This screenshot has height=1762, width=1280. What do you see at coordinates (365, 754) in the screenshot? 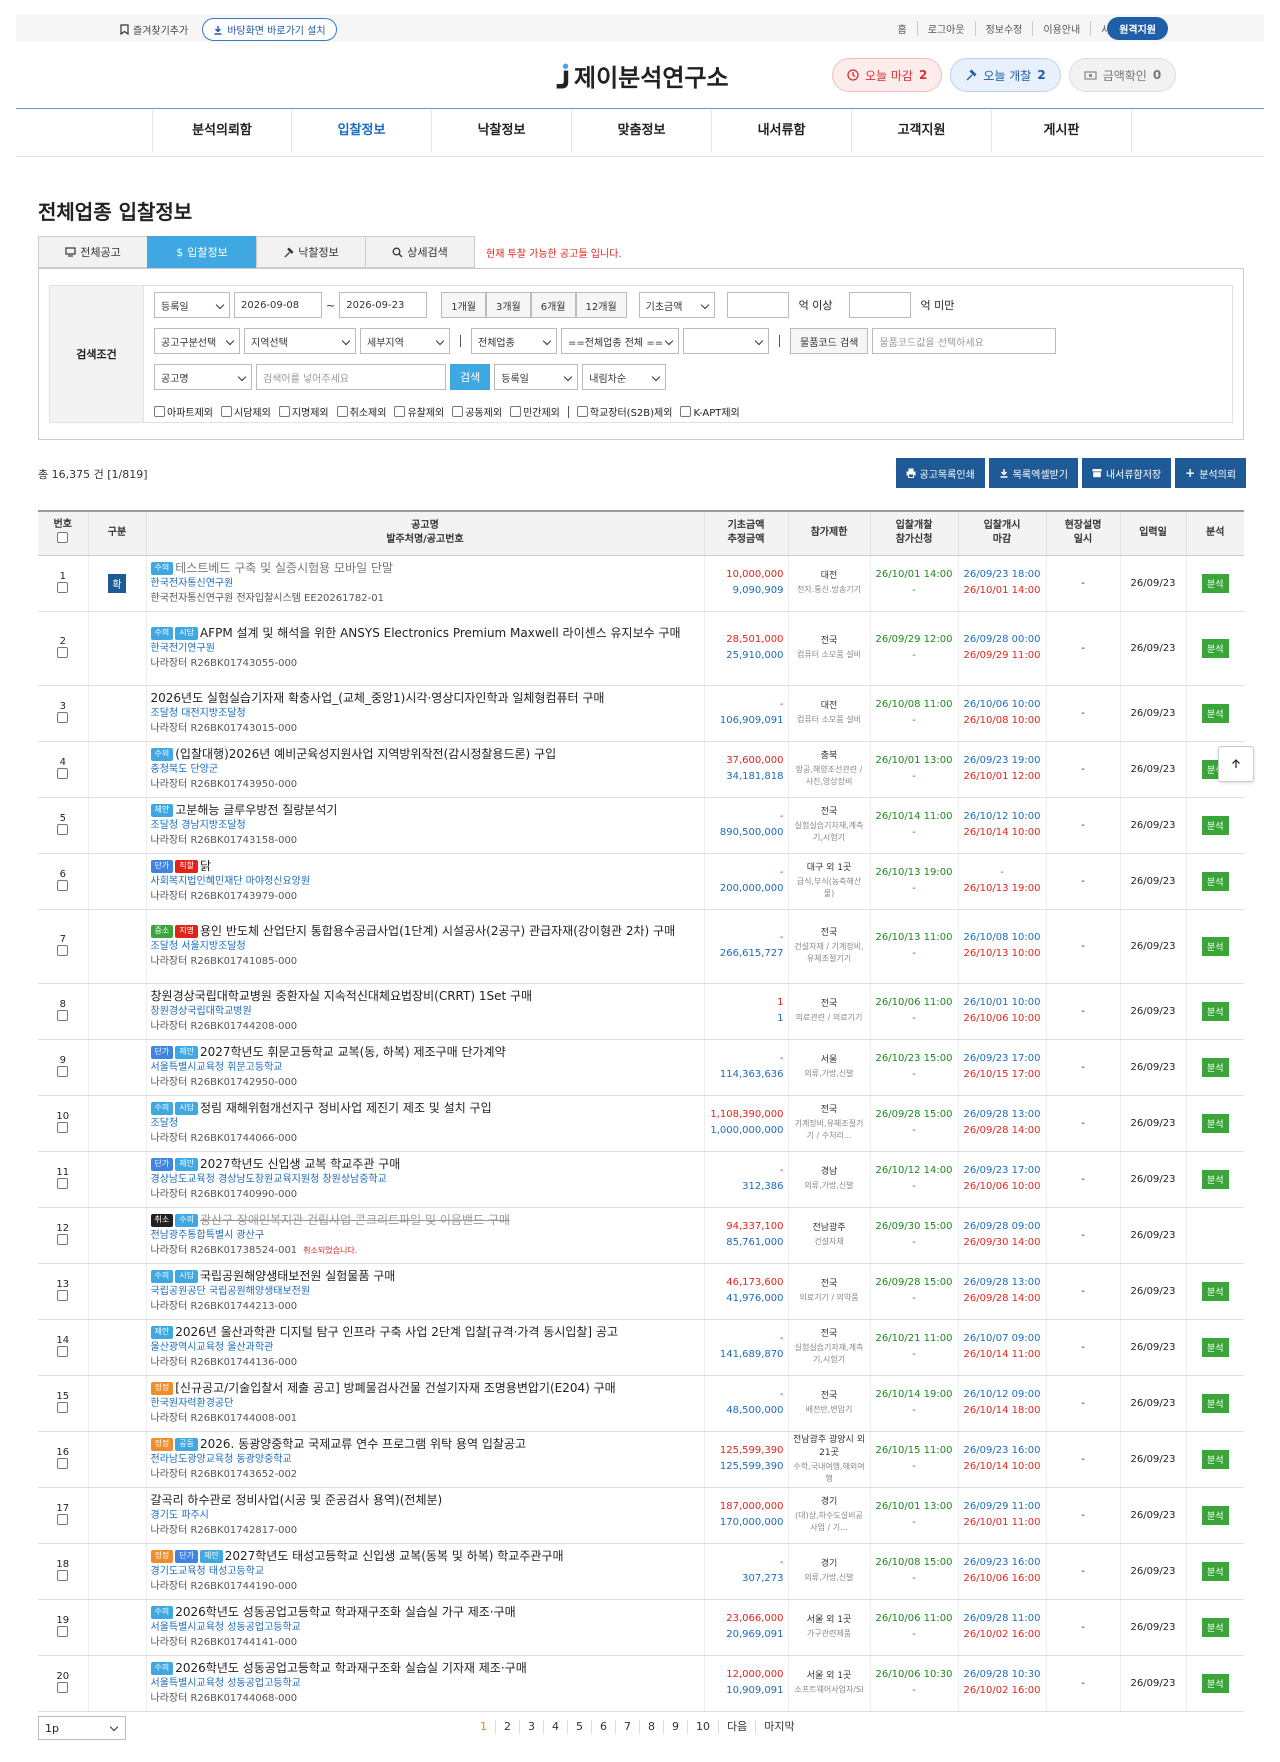
I see `notice-title: (입찰대행)2026년 예비군육성지원사업 지역방위작전(감시정찰용드론) 구입` at bounding box center [365, 754].